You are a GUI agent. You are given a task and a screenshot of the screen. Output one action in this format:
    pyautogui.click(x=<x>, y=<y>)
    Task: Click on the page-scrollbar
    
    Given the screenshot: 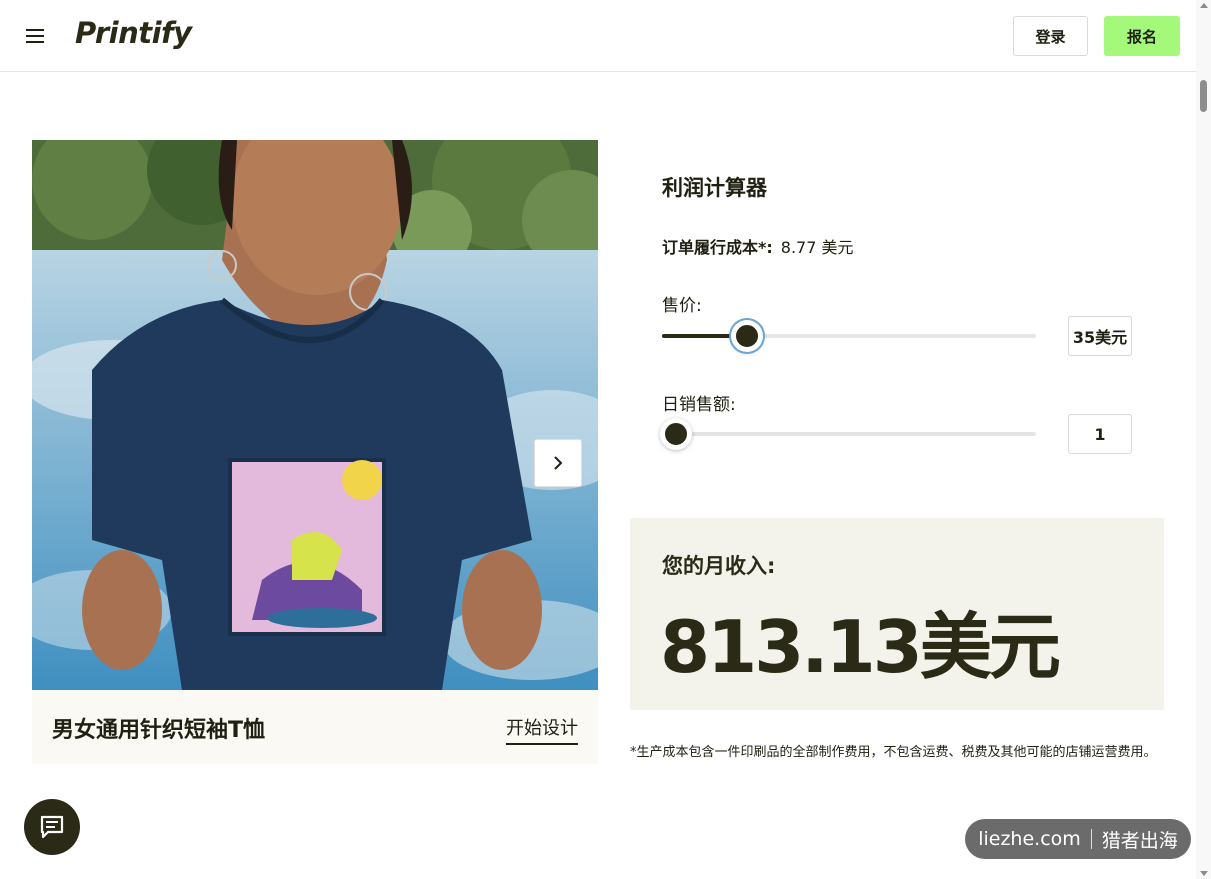 What is the action you would take?
    pyautogui.click(x=1203, y=439)
    